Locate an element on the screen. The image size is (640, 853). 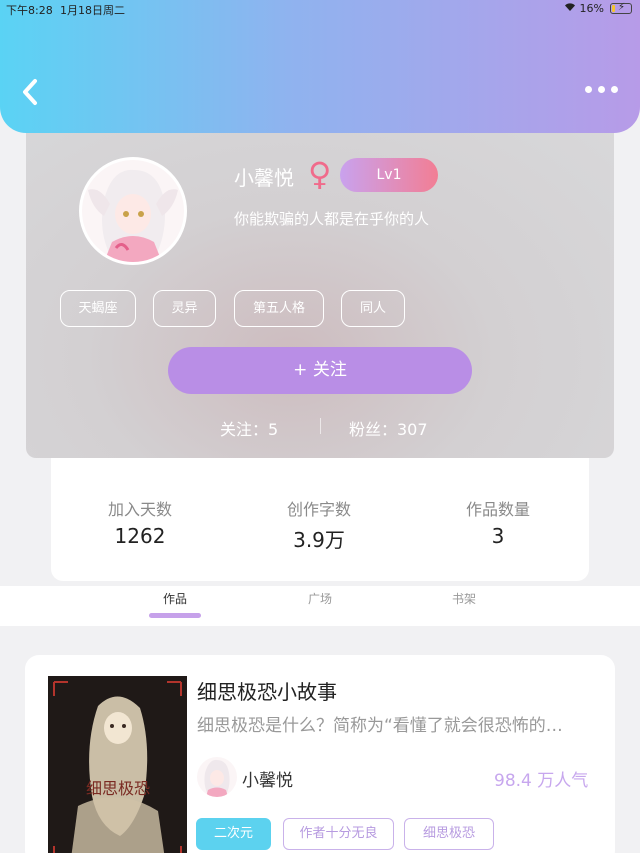
stat-value: 3.9万 is located at coordinates (319, 540).